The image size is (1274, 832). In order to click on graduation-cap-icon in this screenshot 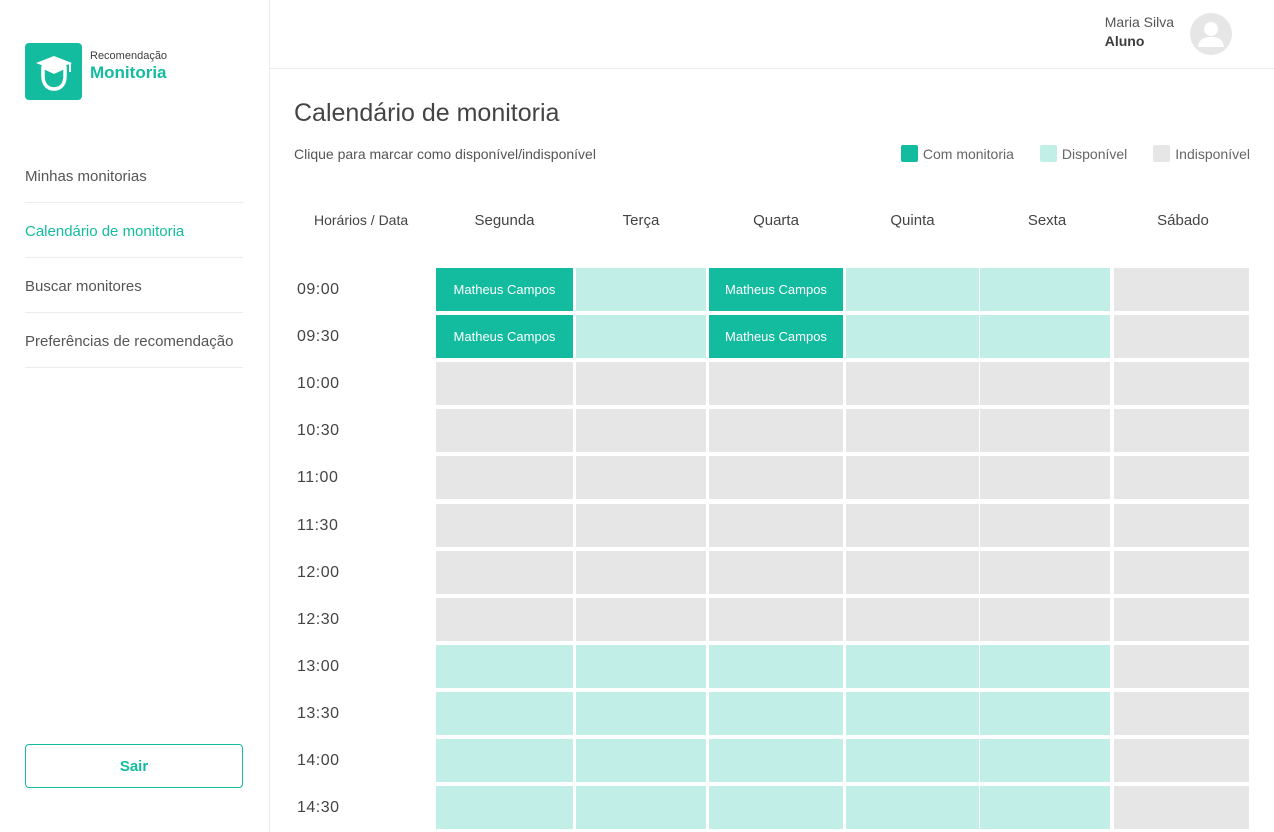, I will do `click(53, 71)`.